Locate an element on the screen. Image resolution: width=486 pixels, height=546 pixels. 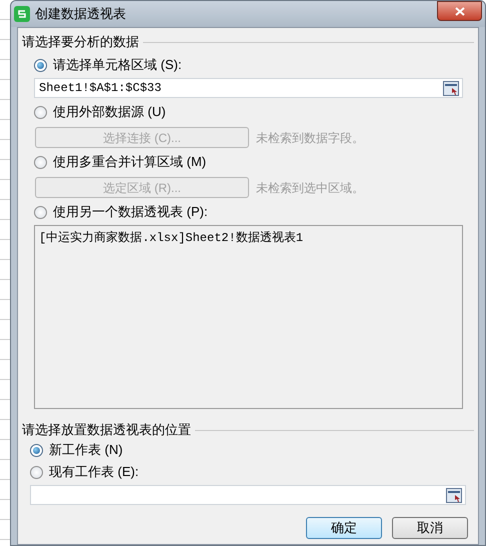
radio-label: 使用另一个数据透视表 (P): is located at coordinates (130, 212).